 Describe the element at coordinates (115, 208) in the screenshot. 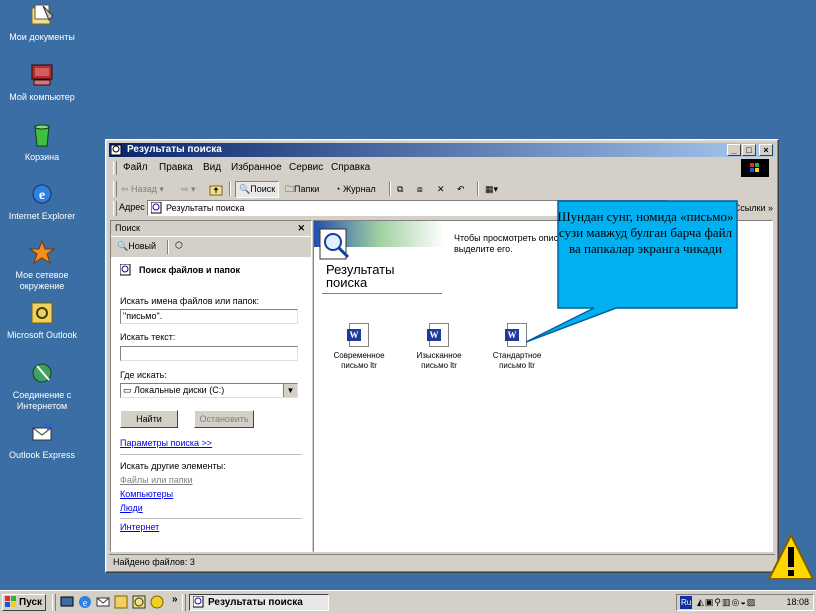

I see `address-grip` at that location.